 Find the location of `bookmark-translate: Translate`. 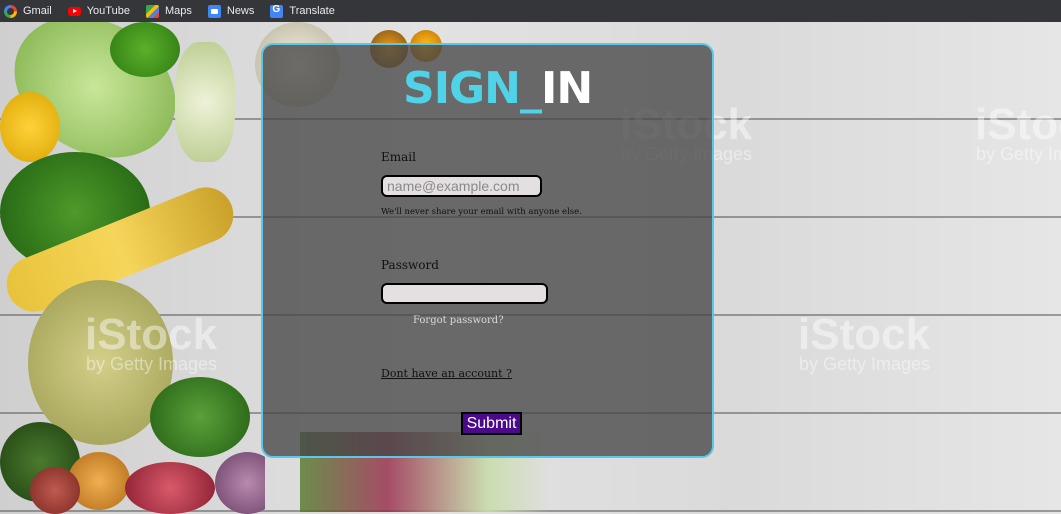

bookmark-translate: Translate is located at coordinates (302, 11).